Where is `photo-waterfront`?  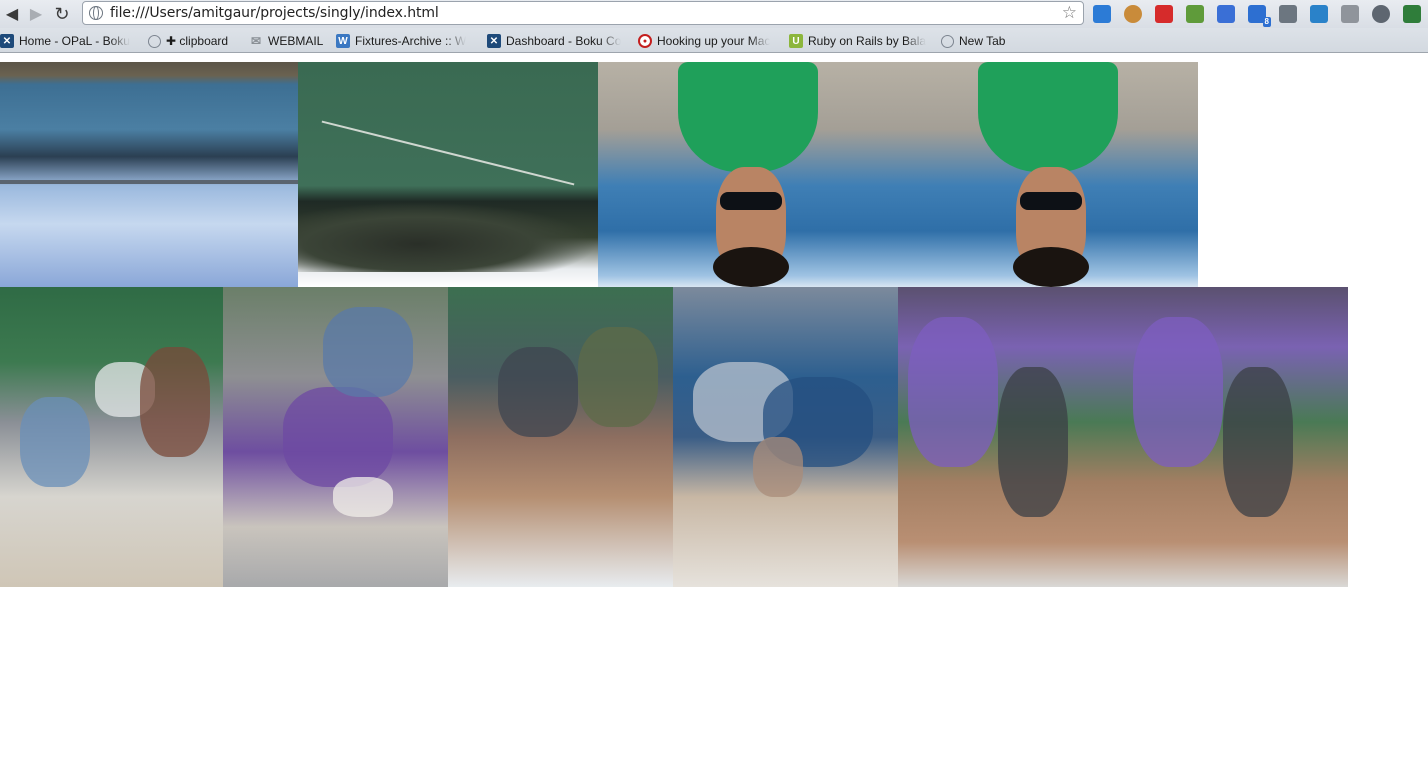 photo-waterfront is located at coordinates (149, 174).